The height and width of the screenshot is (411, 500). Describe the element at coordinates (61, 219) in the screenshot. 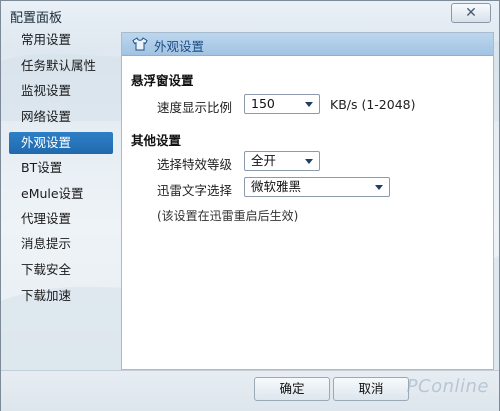

I see `sidebar-item-proxy: 代理设置` at that location.